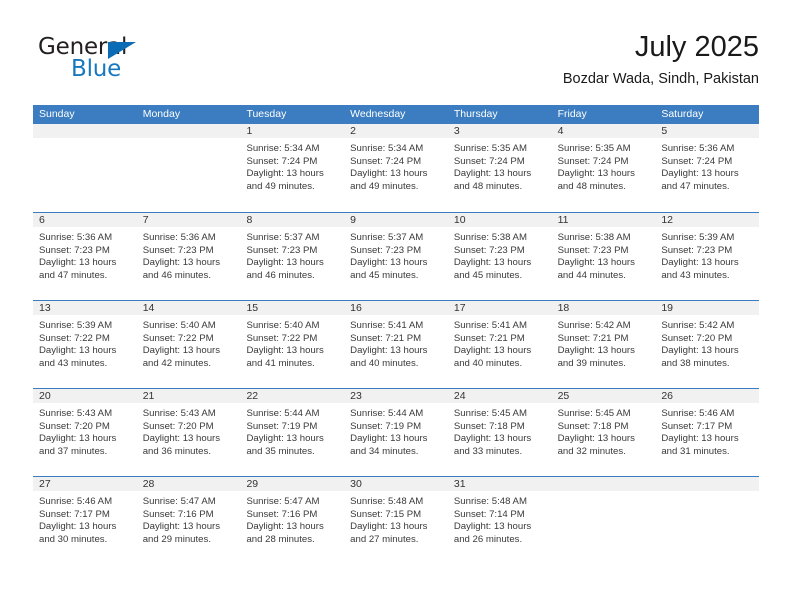 The height and width of the screenshot is (612, 792). What do you see at coordinates (181, 533) in the screenshot?
I see `daylight-text: Daylight: 13 hours and 29 minutes.` at bounding box center [181, 533].